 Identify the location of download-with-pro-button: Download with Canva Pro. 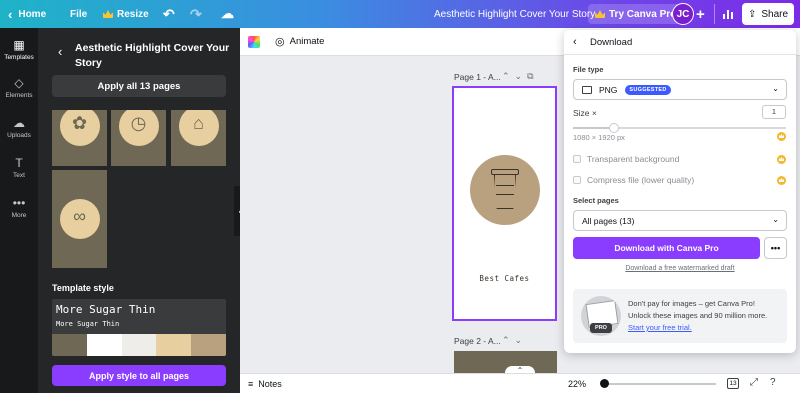
(666, 248).